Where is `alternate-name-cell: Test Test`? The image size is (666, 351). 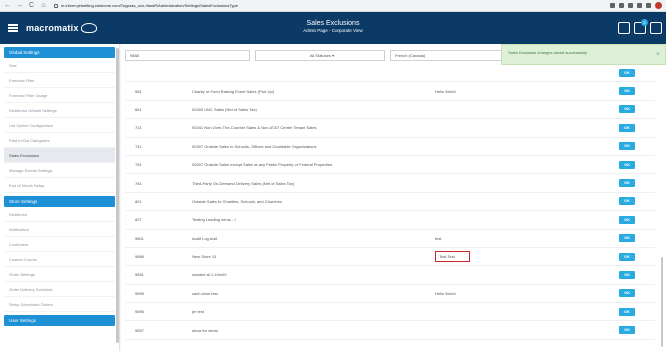 alternate-name-cell: Test Test is located at coordinates (502, 257).